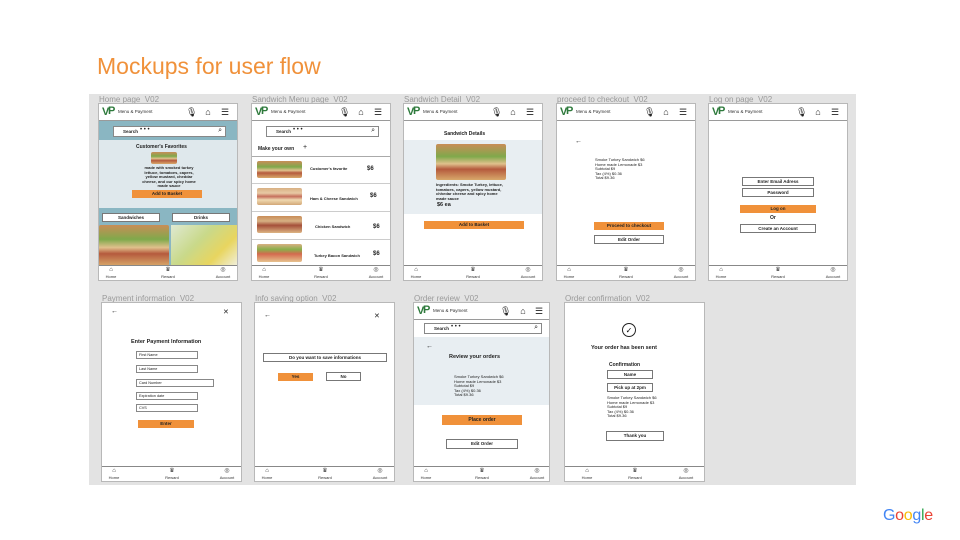 This screenshot has height=540, width=960. I want to click on place-order-button: Place order, so click(482, 420).